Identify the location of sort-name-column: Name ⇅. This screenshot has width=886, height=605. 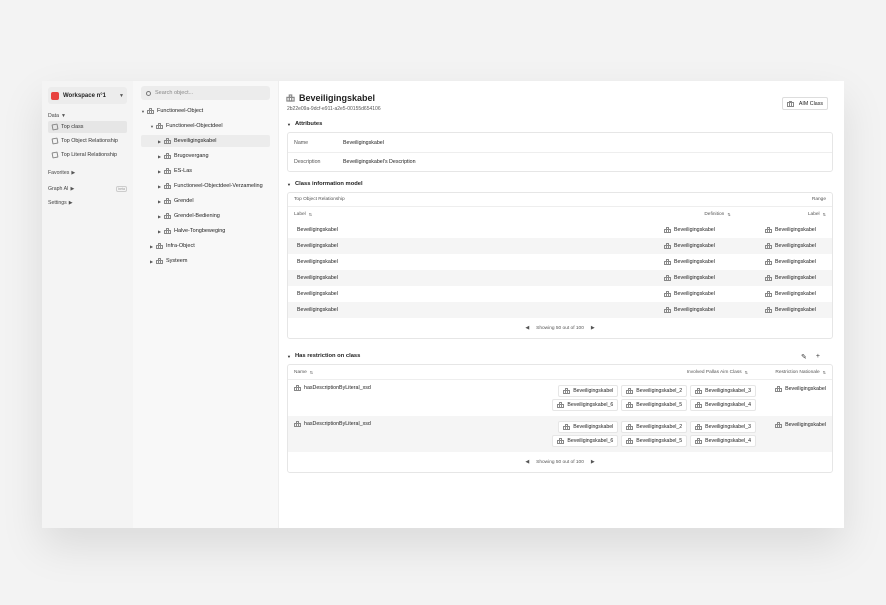
(420, 372).